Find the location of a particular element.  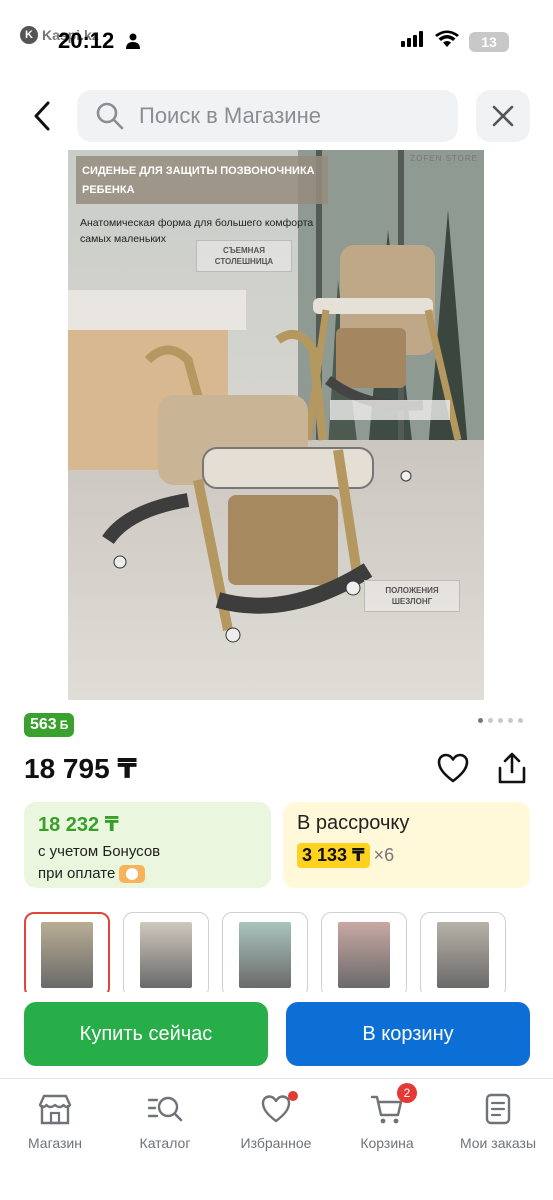

share-icon is located at coordinates (512, 768).